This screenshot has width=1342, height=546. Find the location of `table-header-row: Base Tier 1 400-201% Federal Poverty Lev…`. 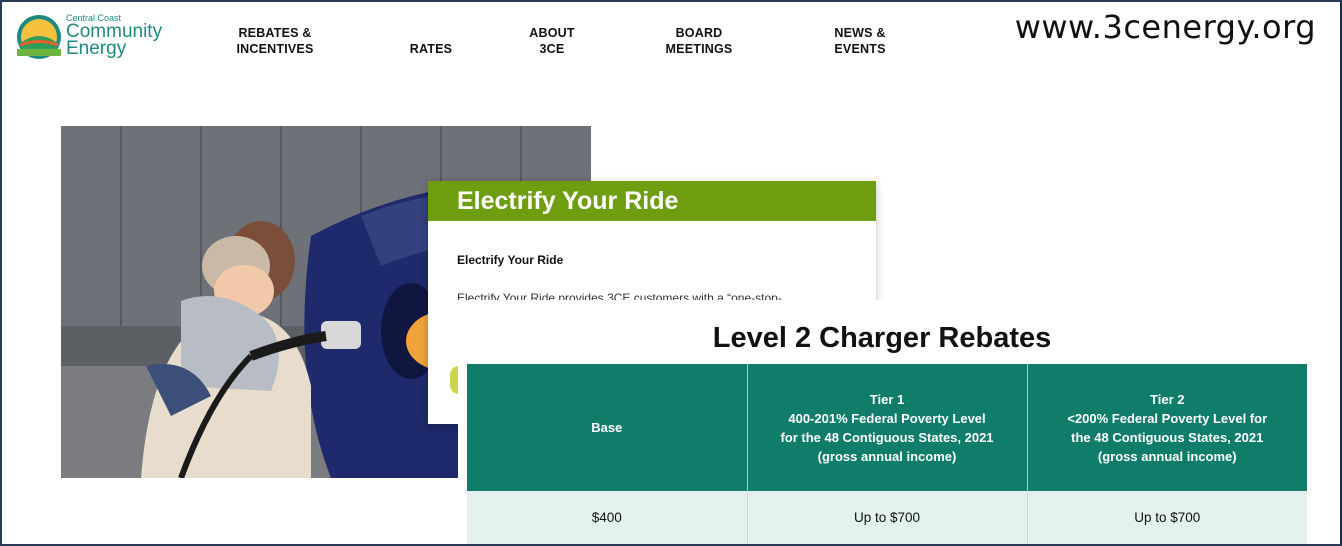

table-header-row: Base Tier 1 400-201% Federal Poverty Lev… is located at coordinates (887, 427).